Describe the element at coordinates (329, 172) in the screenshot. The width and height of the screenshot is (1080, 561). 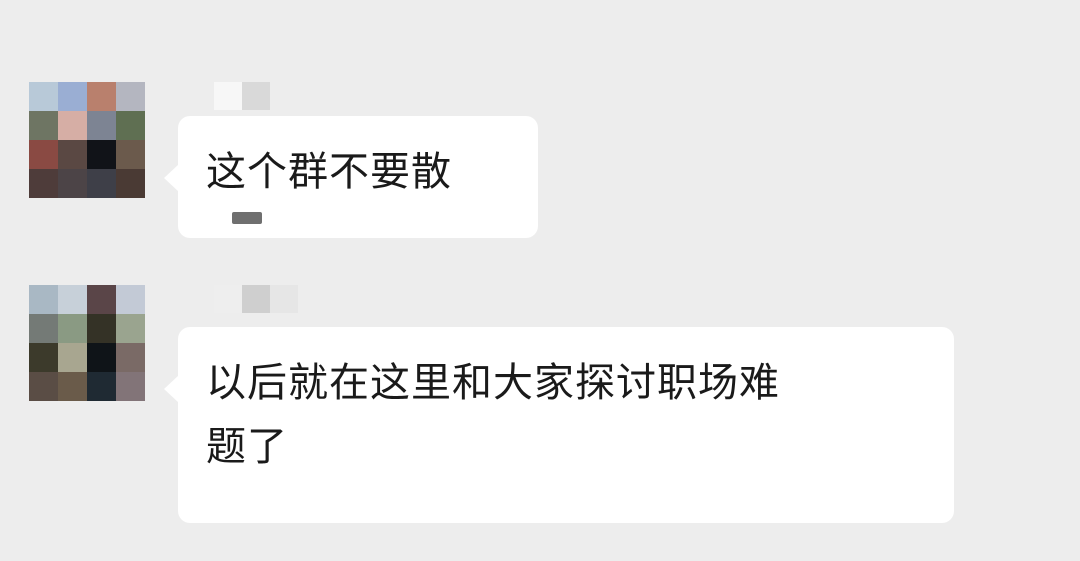
I see `message-text: 这个群不要散` at that location.